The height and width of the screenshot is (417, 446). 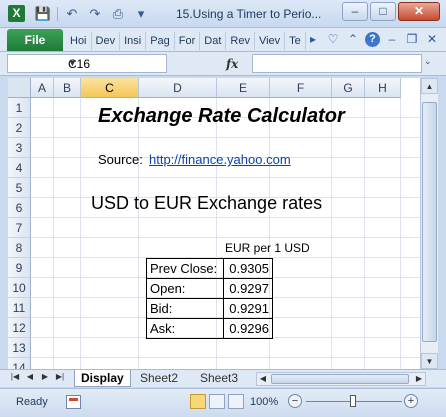 What do you see at coordinates (106, 41) in the screenshot?
I see `tab-developer: Dev` at bounding box center [106, 41].